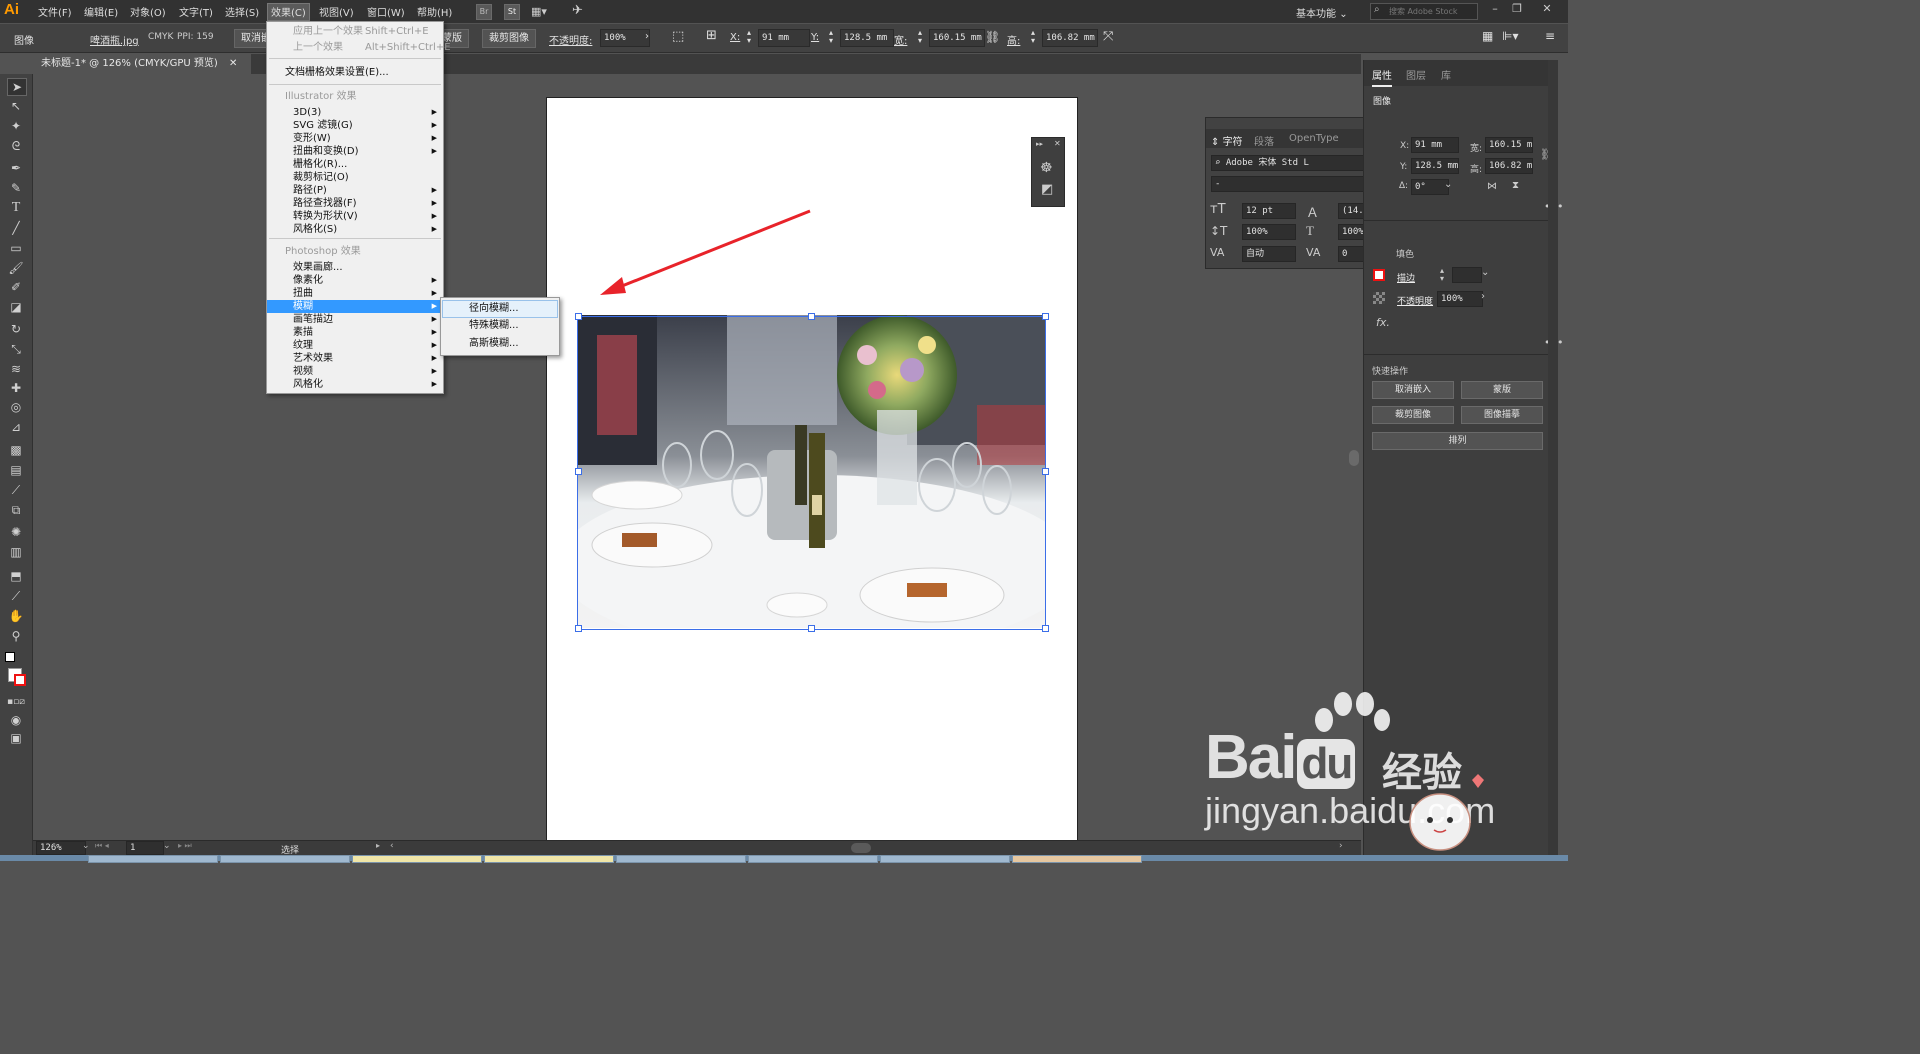 This screenshot has width=1920, height=1054. Describe the element at coordinates (625, 38) in the screenshot. I see `opacity-field: 100%` at that location.